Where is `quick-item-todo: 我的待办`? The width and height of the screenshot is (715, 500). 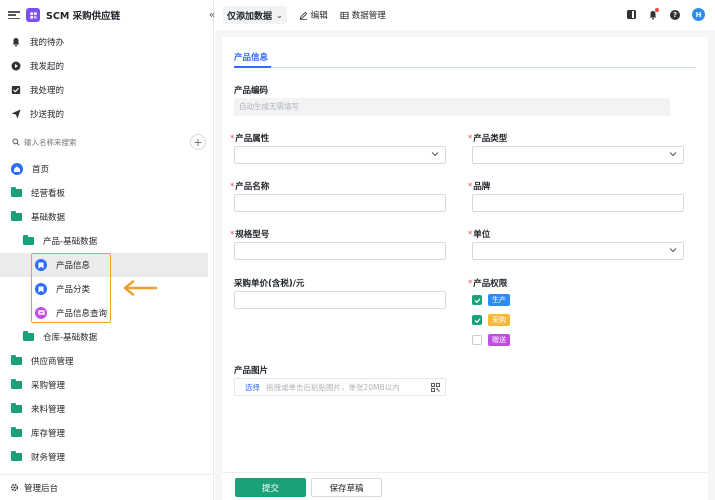 quick-item-todo: 我的待办 is located at coordinates (106, 42).